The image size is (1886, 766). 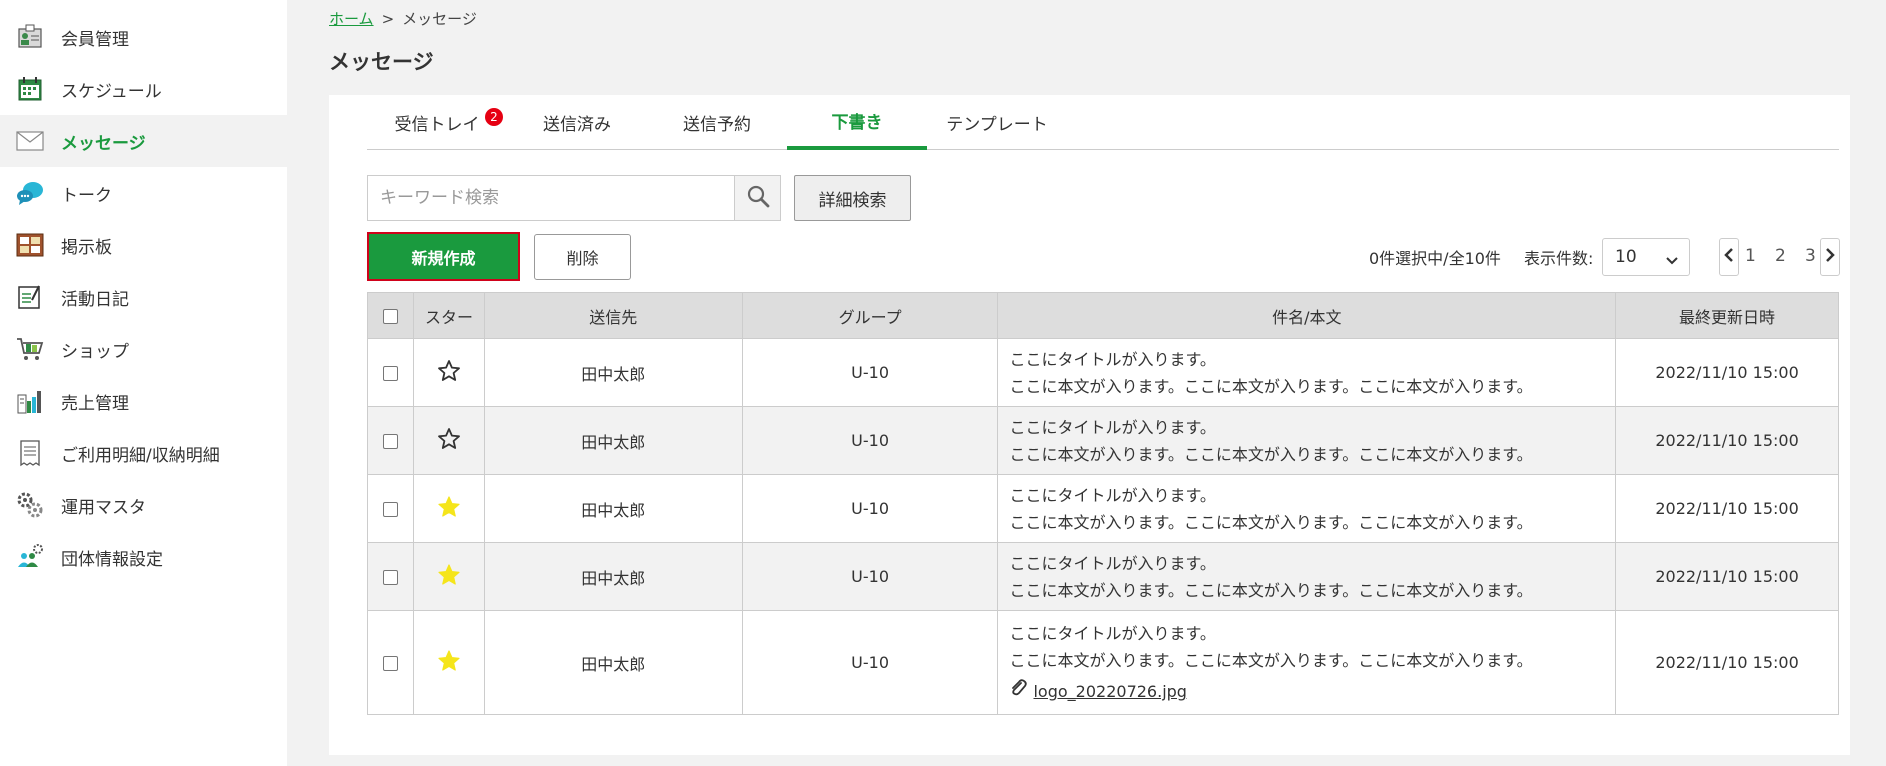 I want to click on tab-templates: テンプレート, so click(x=997, y=122).